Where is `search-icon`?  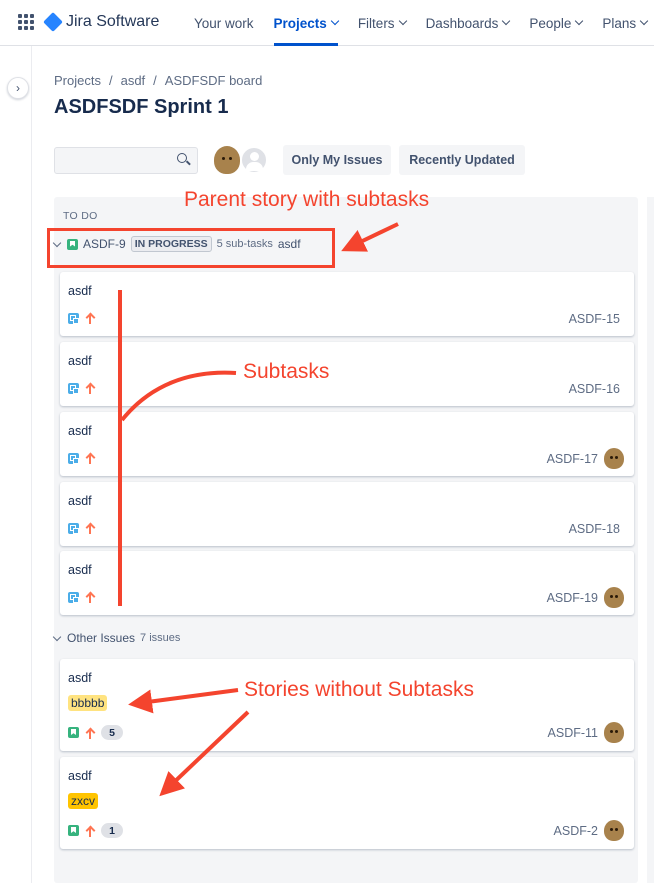
search-icon is located at coordinates (182, 158).